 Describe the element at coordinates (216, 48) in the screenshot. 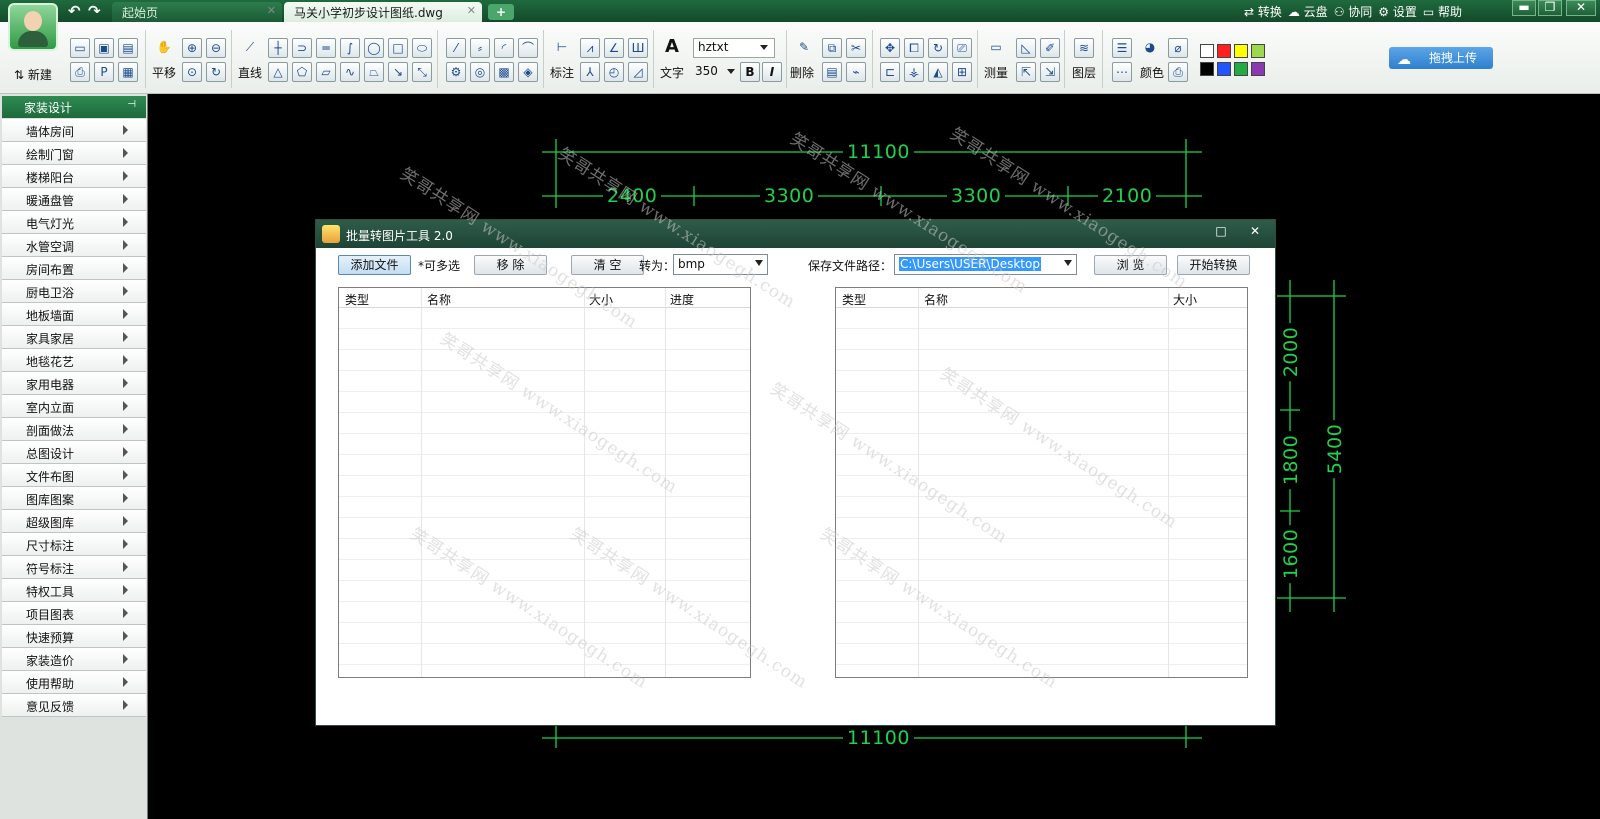

I see `zoom-out-icon: ⊖` at that location.